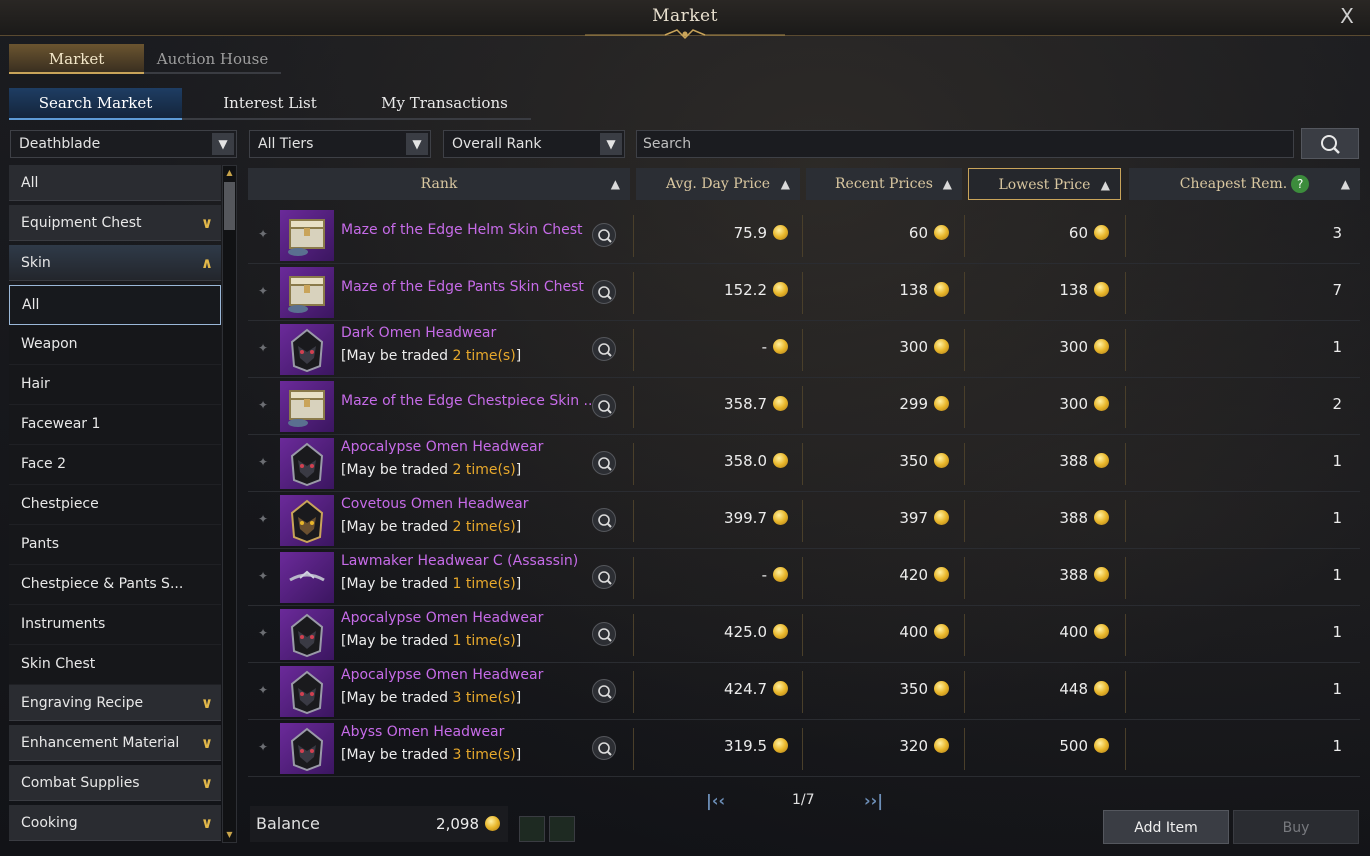  Describe the element at coordinates (30, 183) in the screenshot. I see `sidebar-item-label: All` at that location.